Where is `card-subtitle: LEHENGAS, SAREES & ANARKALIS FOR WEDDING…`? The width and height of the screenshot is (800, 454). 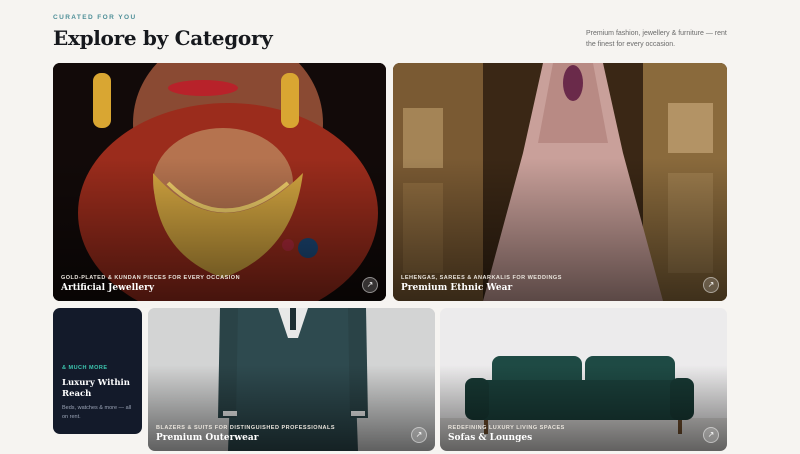
card-subtitle: LEHENGAS, SAREES & ANARKALIS FOR WEDDING… is located at coordinates (481, 278).